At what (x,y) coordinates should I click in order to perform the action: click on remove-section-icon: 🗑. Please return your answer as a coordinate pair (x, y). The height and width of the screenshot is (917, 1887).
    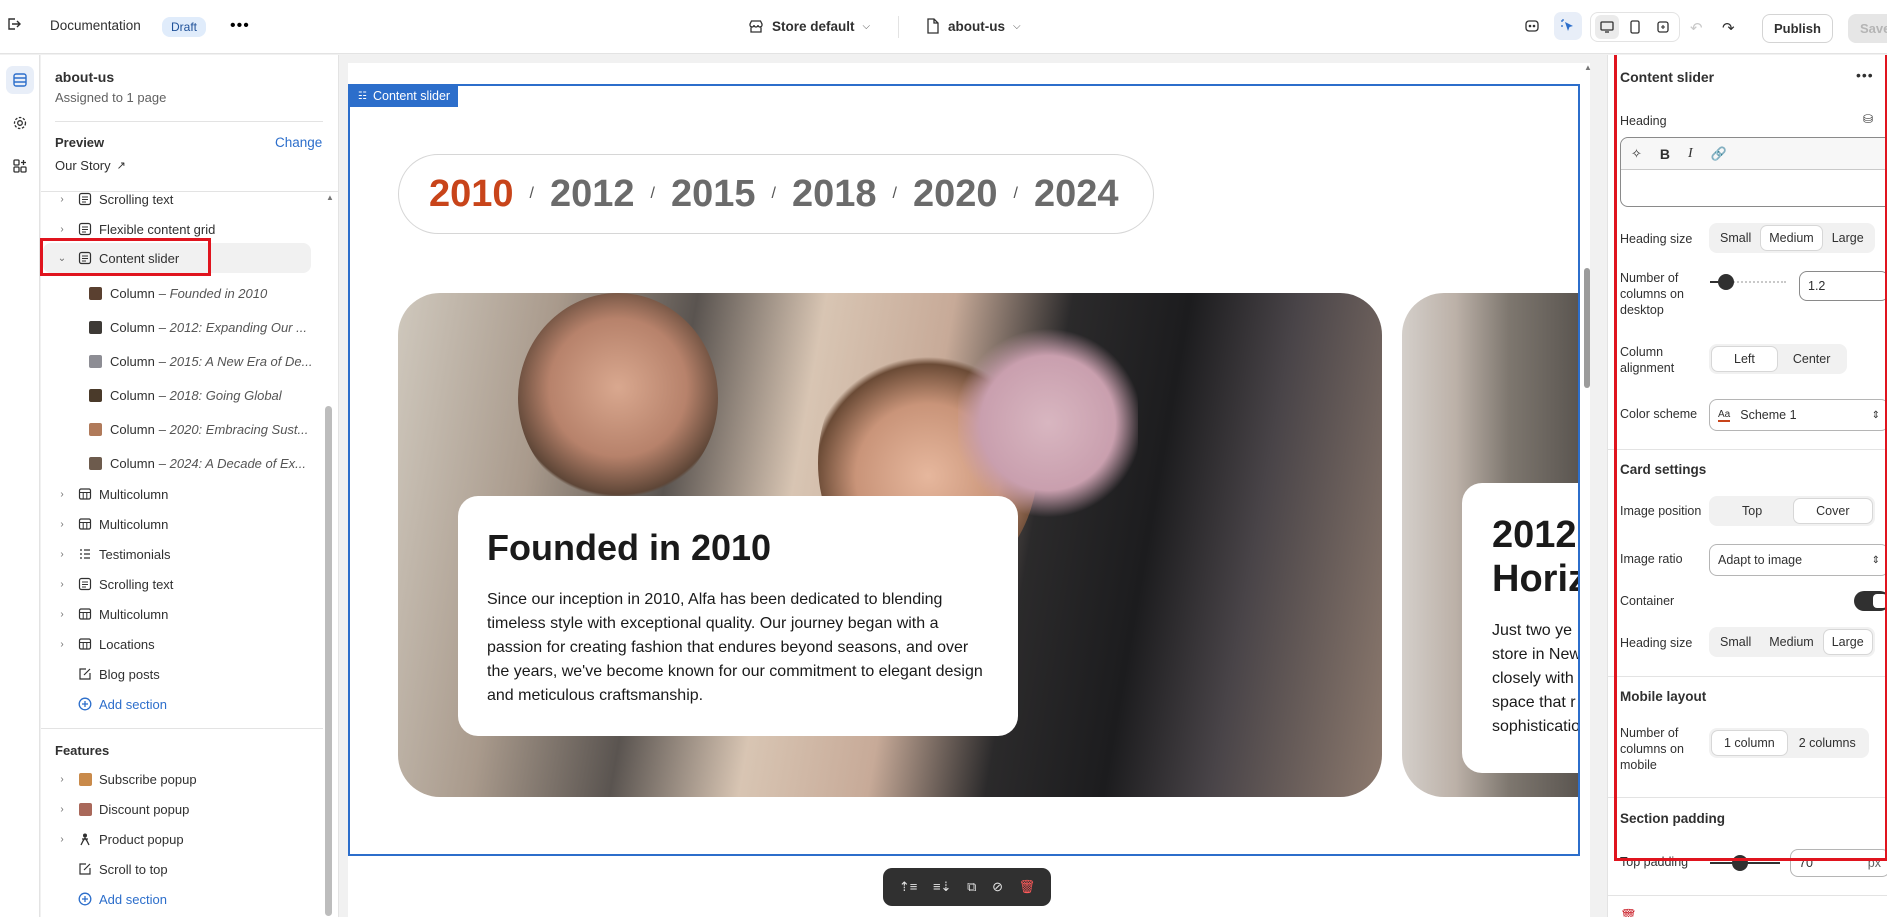
    Looking at the image, I should click on (1630, 912).